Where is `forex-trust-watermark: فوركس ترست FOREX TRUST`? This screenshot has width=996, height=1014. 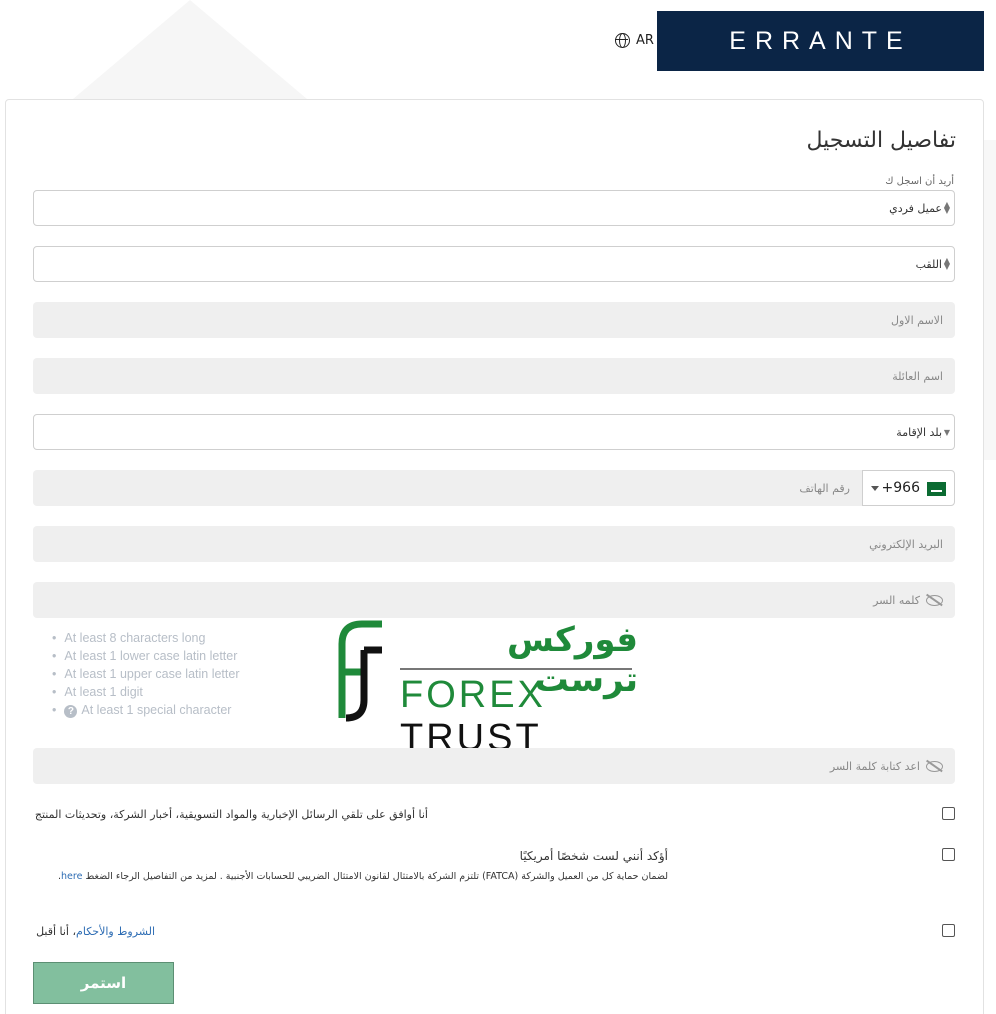
forex-trust-watermark: فوركس ترست FOREX TRUST is located at coordinates (488, 689).